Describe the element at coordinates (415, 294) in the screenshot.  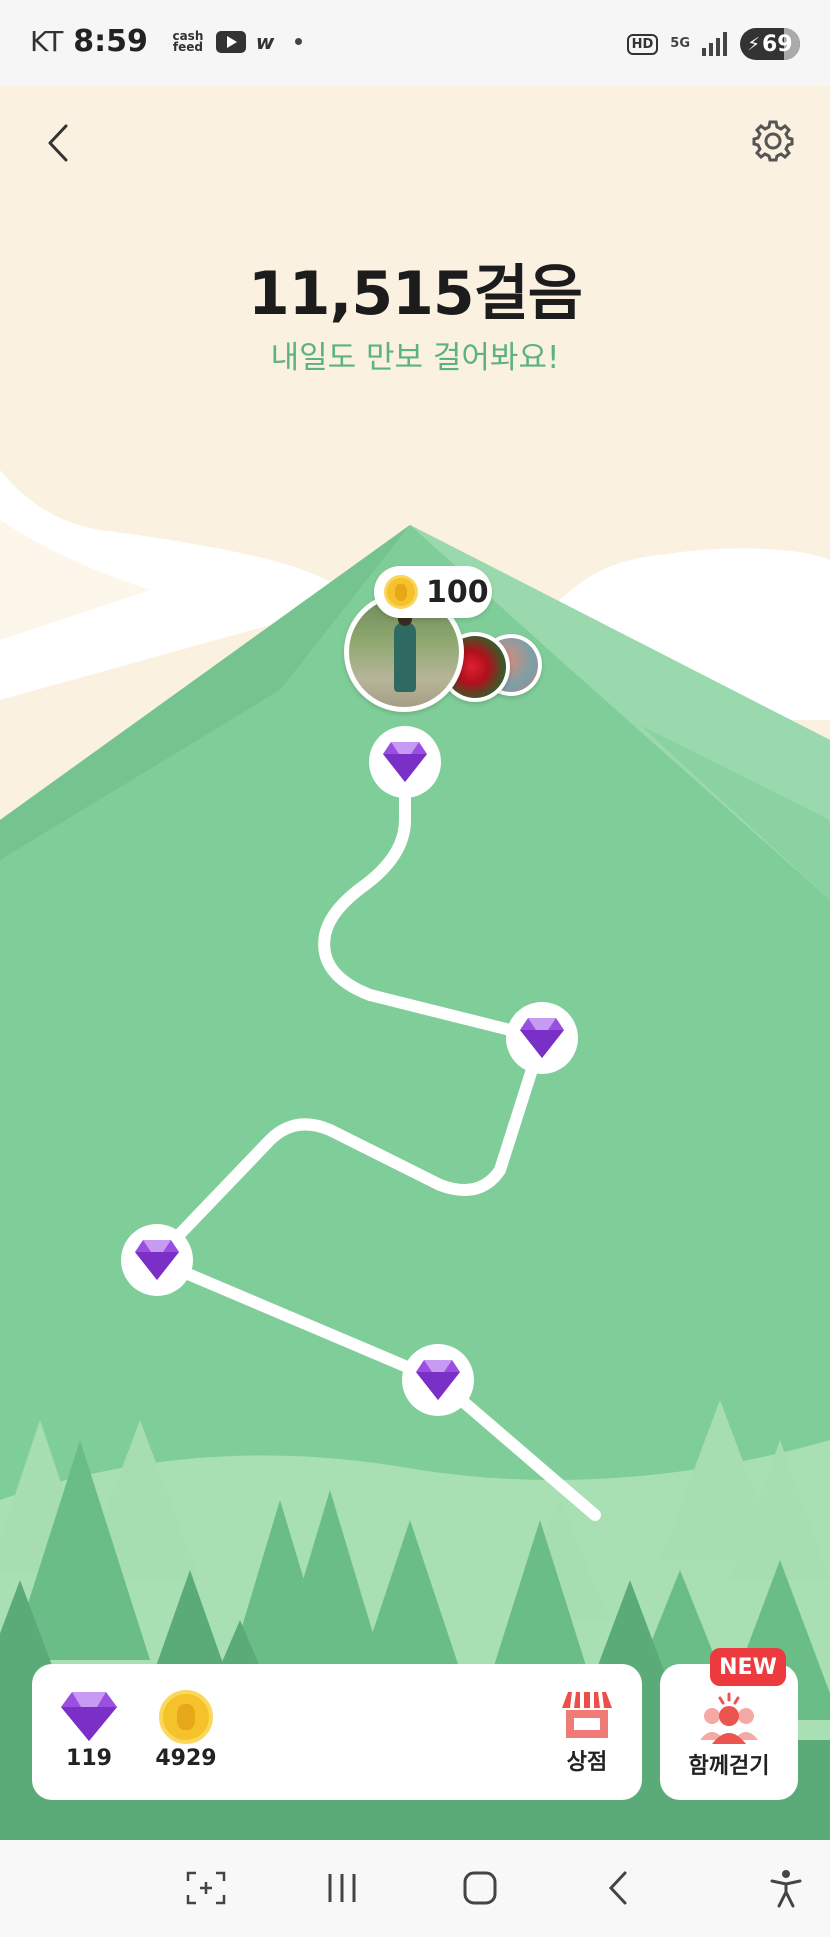
I see `step-count: 11,515걸음` at that location.